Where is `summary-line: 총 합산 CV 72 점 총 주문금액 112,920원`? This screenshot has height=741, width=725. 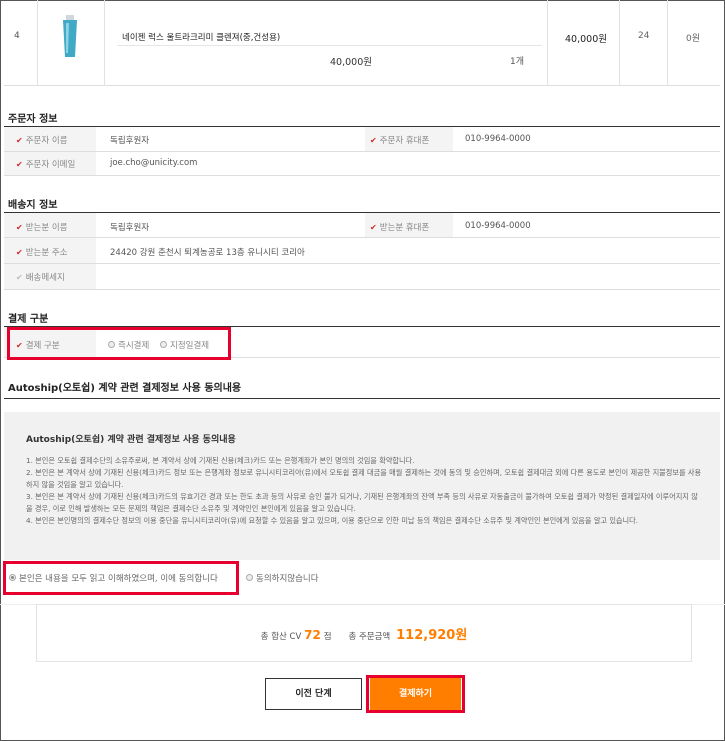
summary-line: 총 합산 CV 72 점 총 주문금액 112,920원 is located at coordinates (364, 633).